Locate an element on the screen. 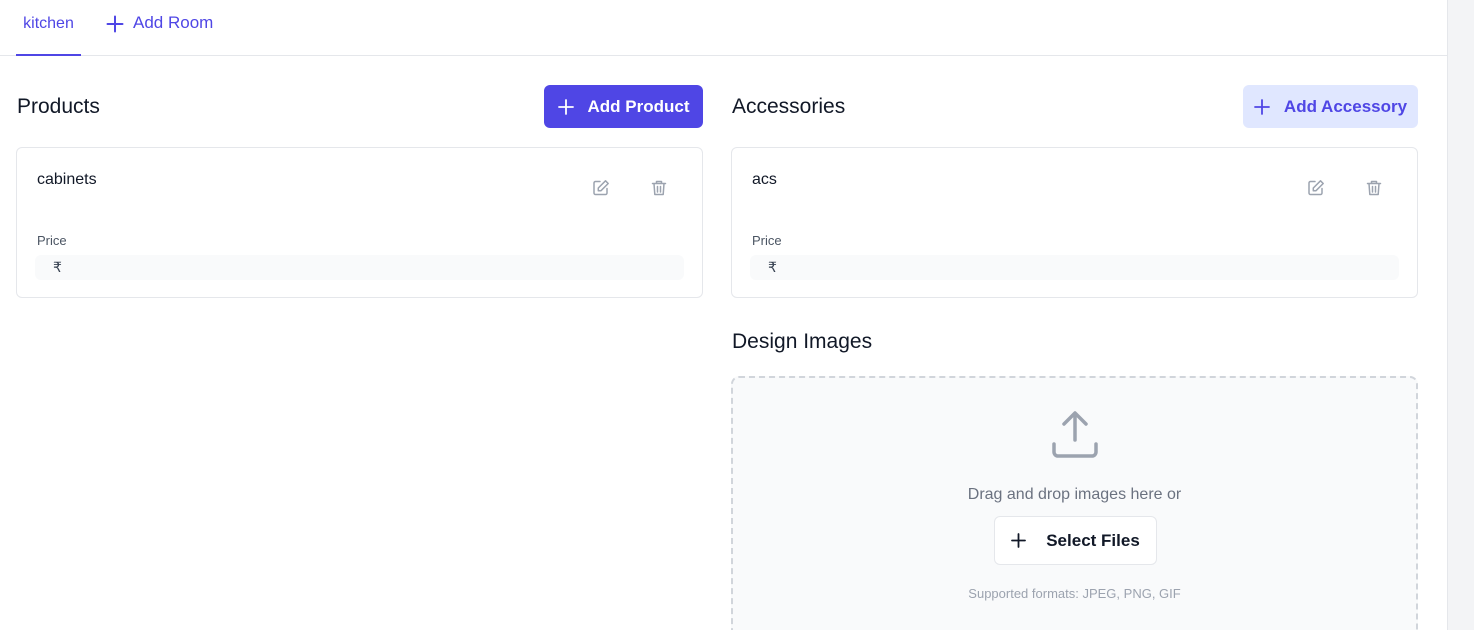 The height and width of the screenshot is (630, 1474). add-product-button: Add Product is located at coordinates (623, 106).